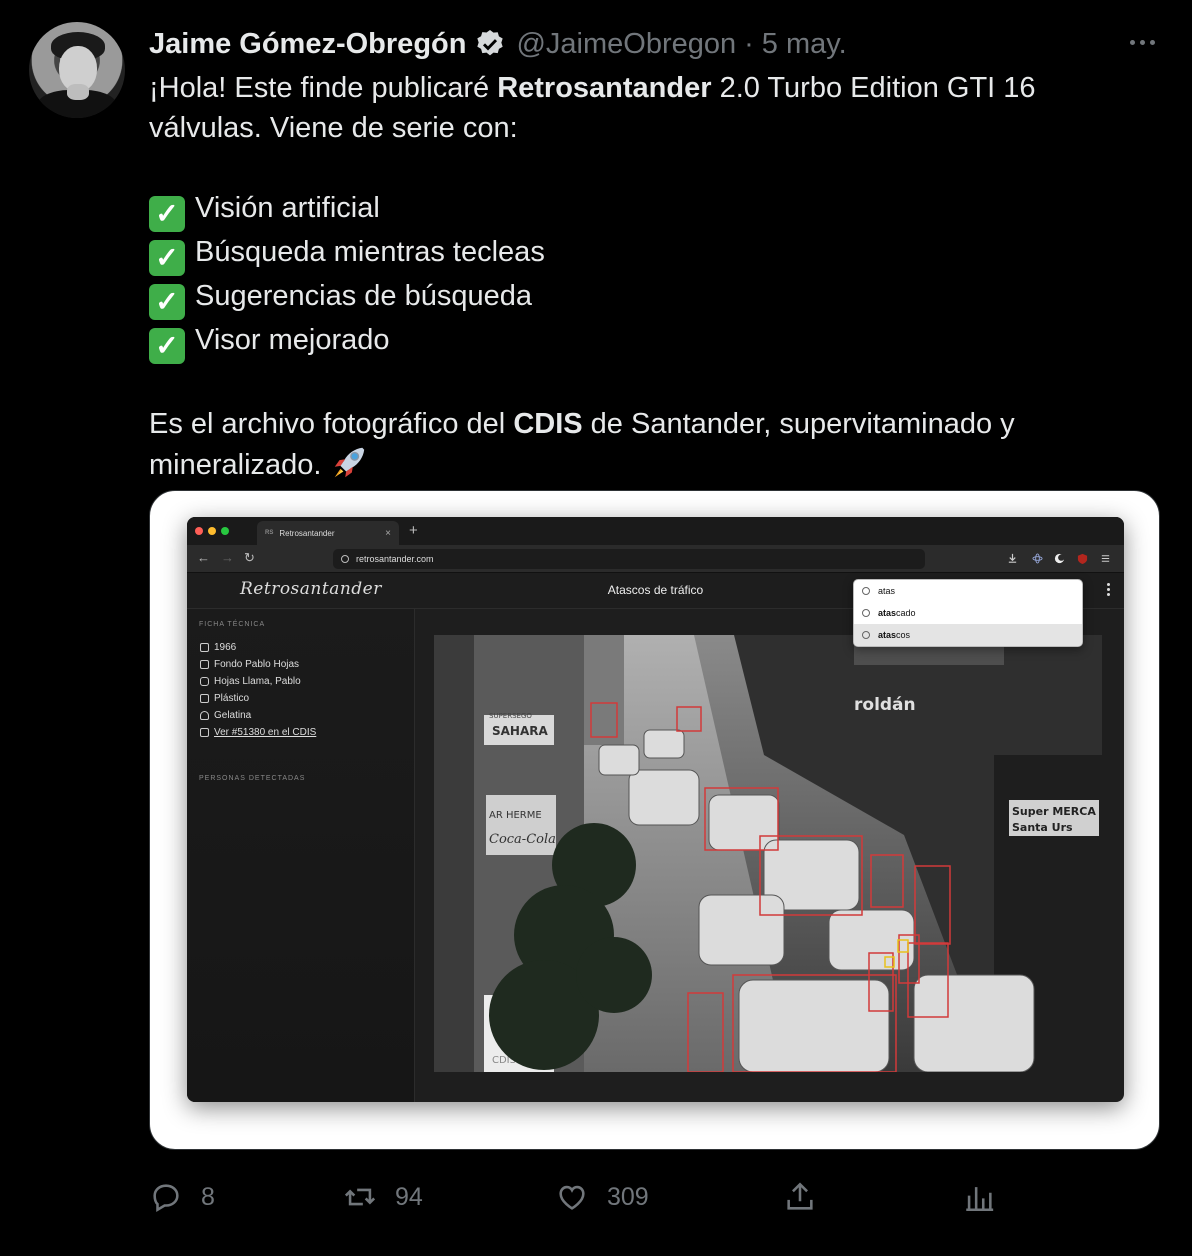 This screenshot has width=1192, height=1256. What do you see at coordinates (182, 1197) in the screenshot?
I see `reply-button: 8` at bounding box center [182, 1197].